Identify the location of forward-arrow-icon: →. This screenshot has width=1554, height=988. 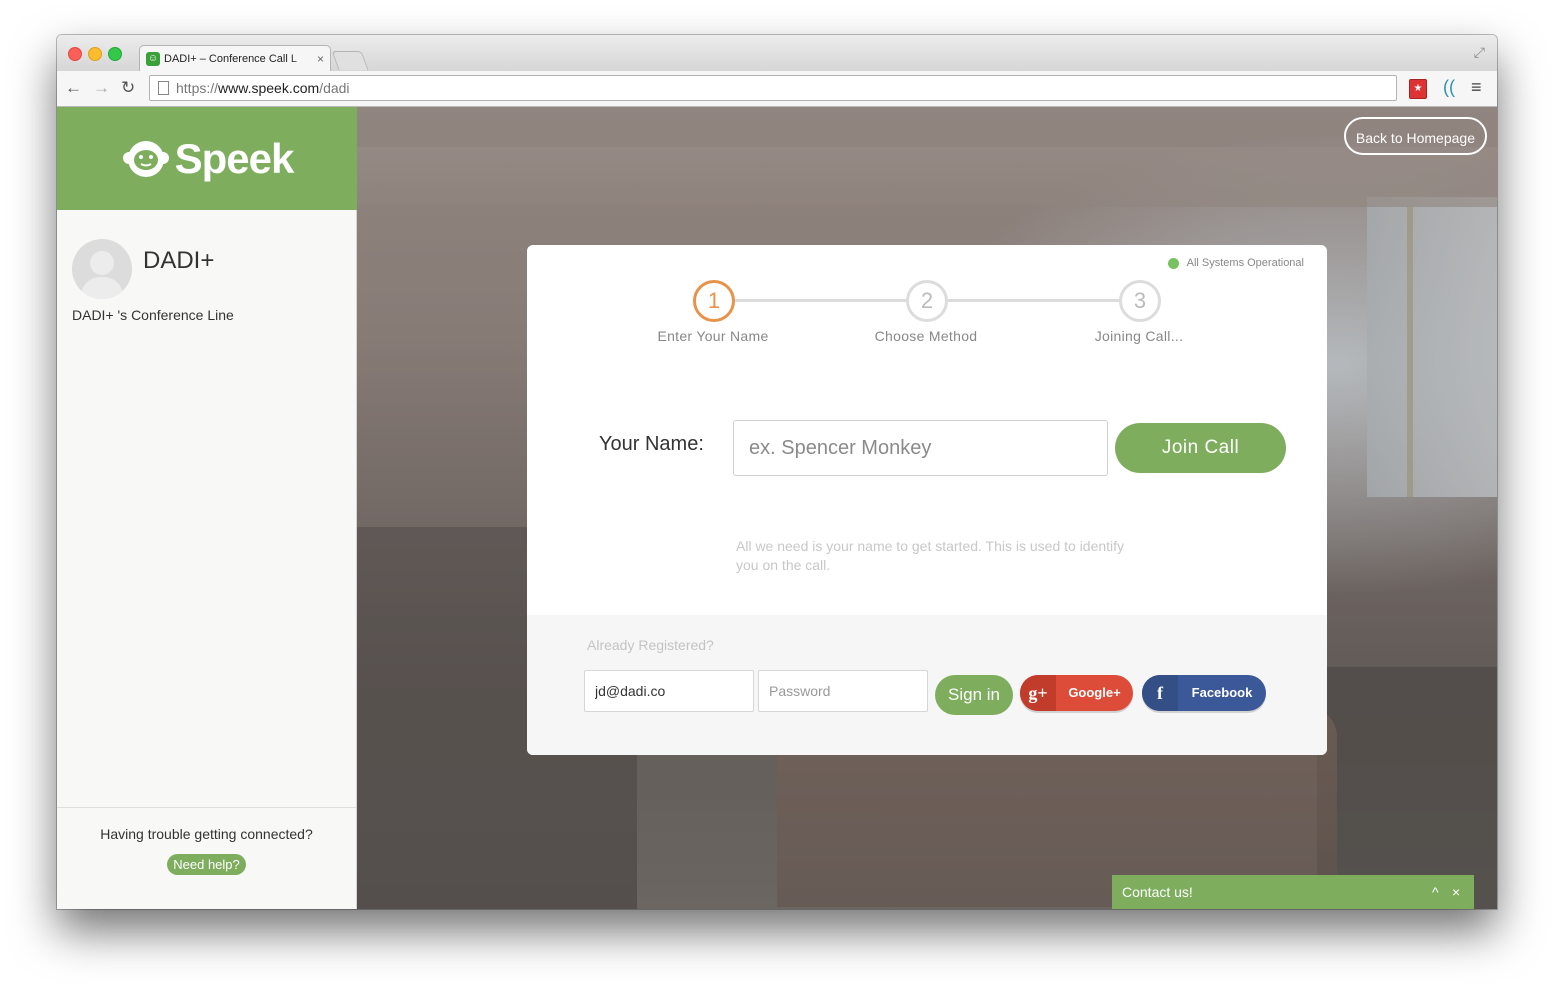
(101, 88).